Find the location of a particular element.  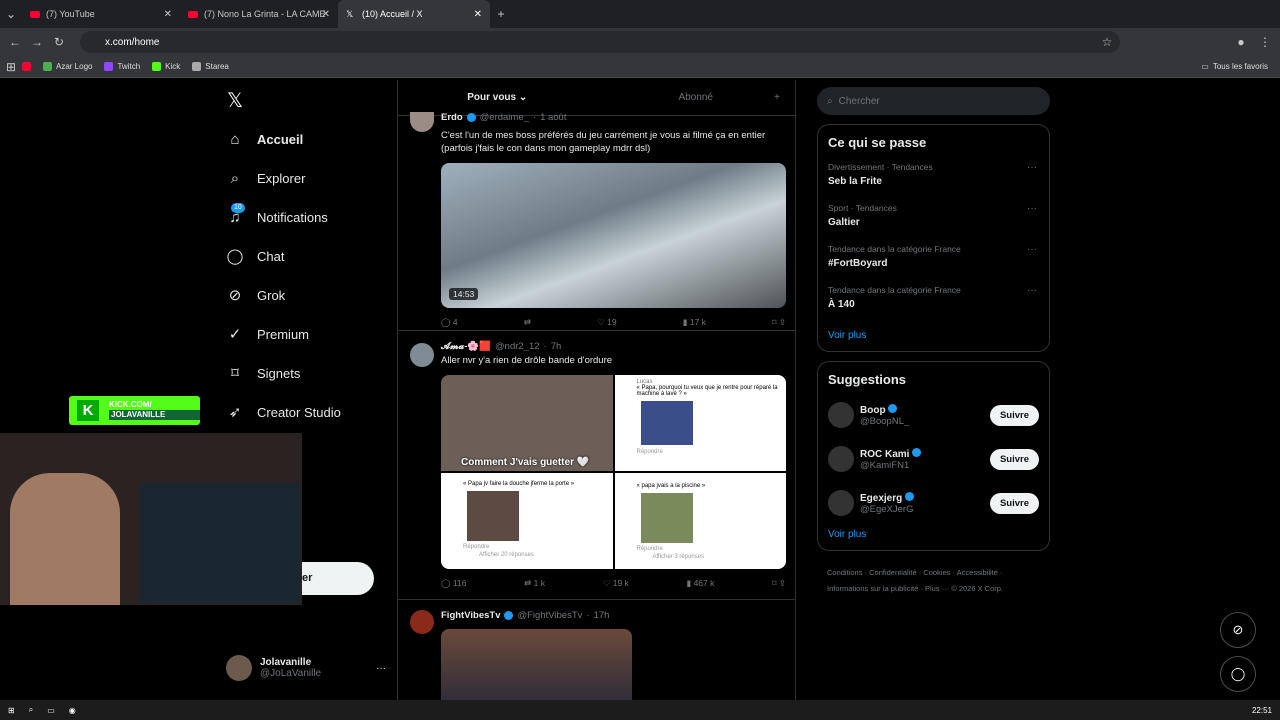

tab-search-icon: ⌄ is located at coordinates (11, 14).